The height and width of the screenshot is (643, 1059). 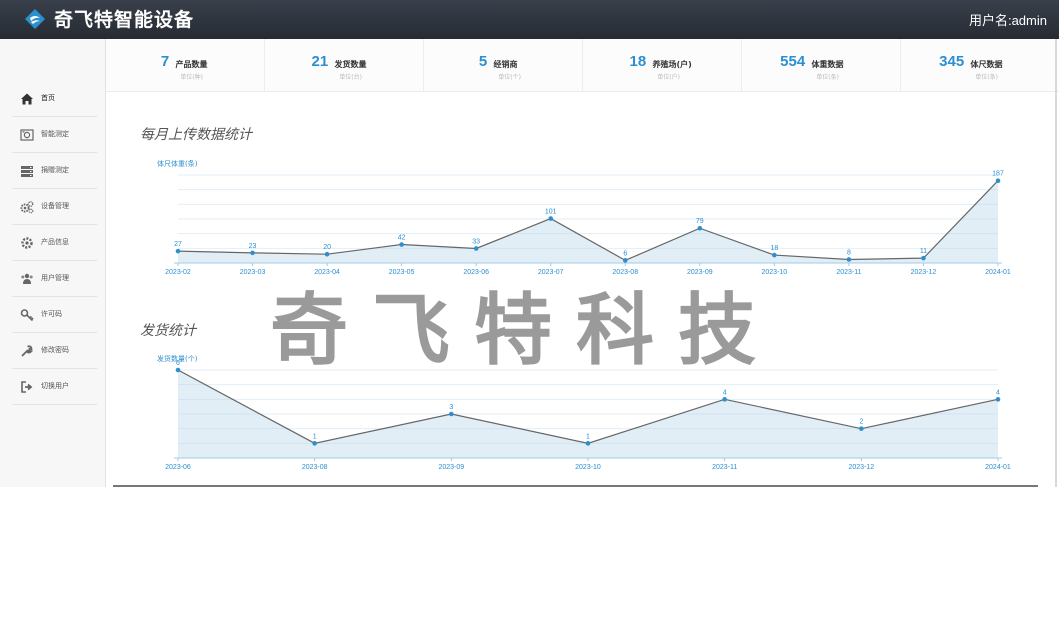 I want to click on sidebar-item-home: 首页, so click(x=54, y=99).